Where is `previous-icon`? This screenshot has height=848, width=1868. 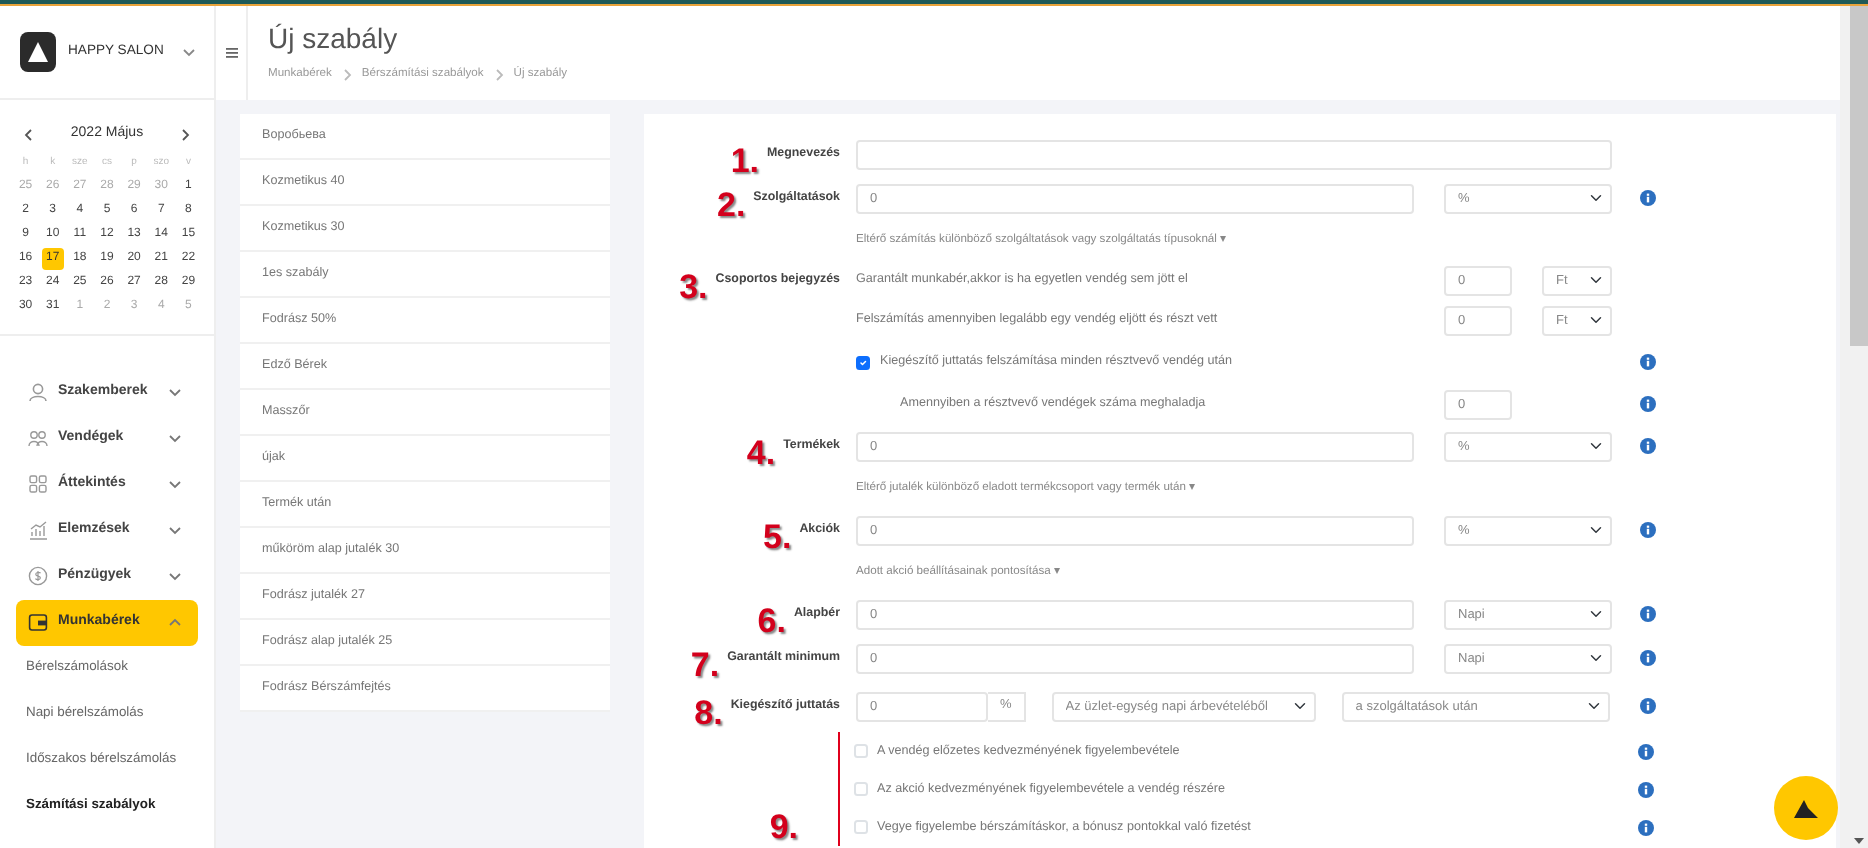 previous-icon is located at coordinates (29, 134).